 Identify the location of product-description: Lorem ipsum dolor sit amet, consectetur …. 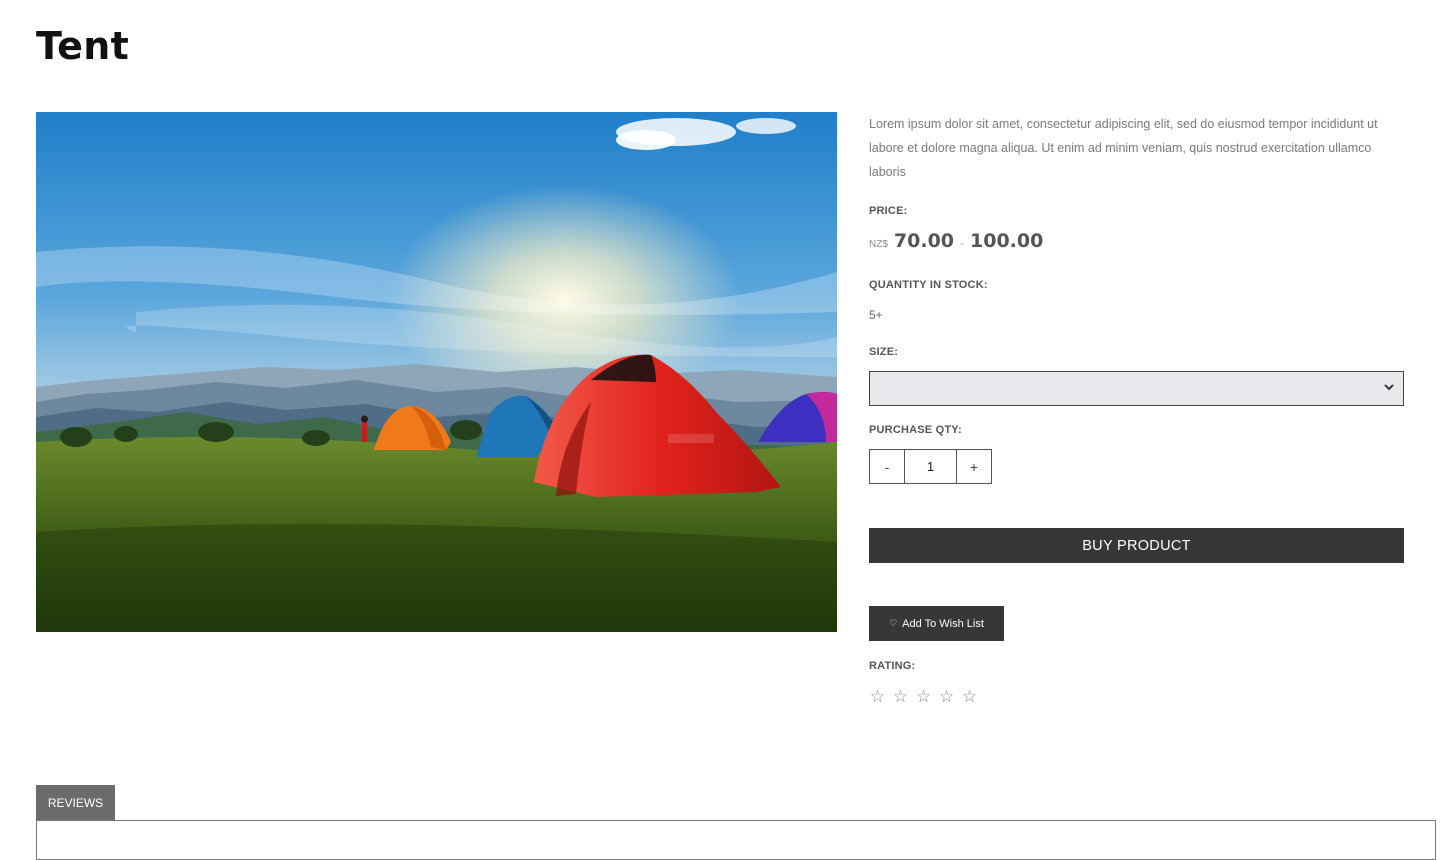
(1123, 148).